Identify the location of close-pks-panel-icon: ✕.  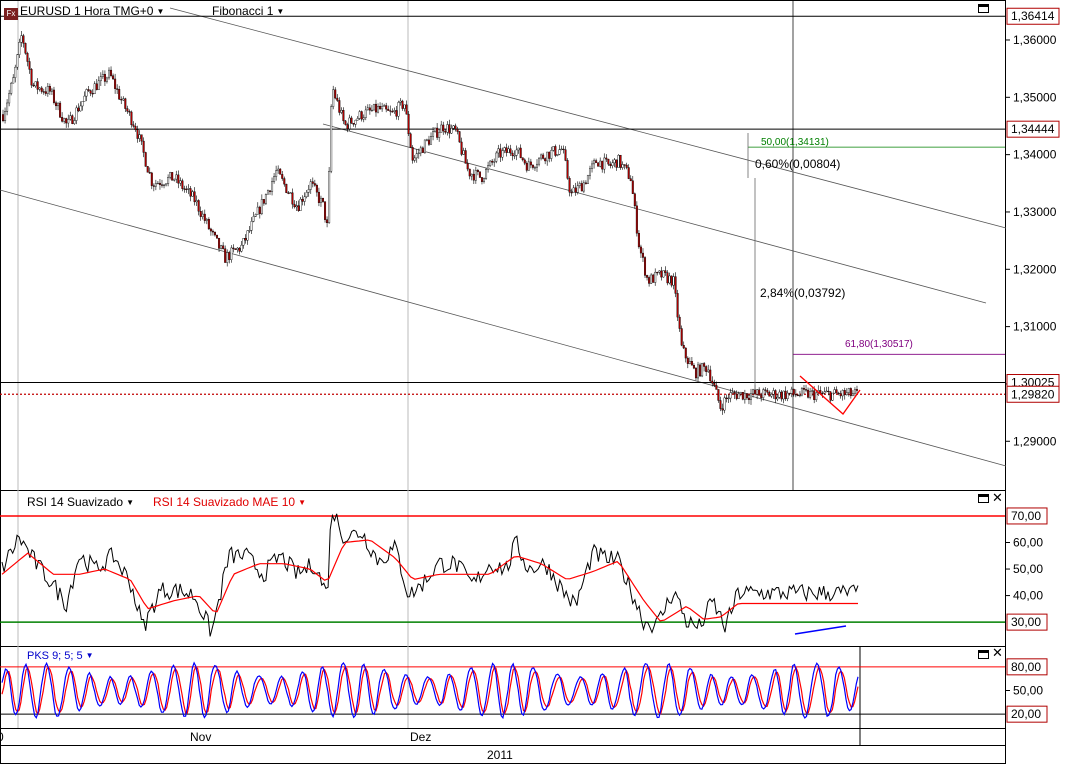
(997, 653).